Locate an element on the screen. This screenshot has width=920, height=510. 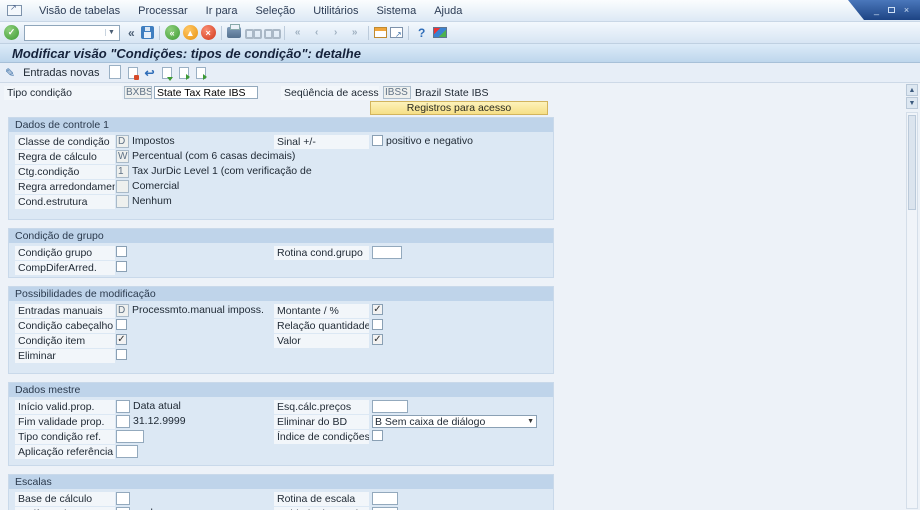
customize-layout-icon is located at coordinates (439, 32).